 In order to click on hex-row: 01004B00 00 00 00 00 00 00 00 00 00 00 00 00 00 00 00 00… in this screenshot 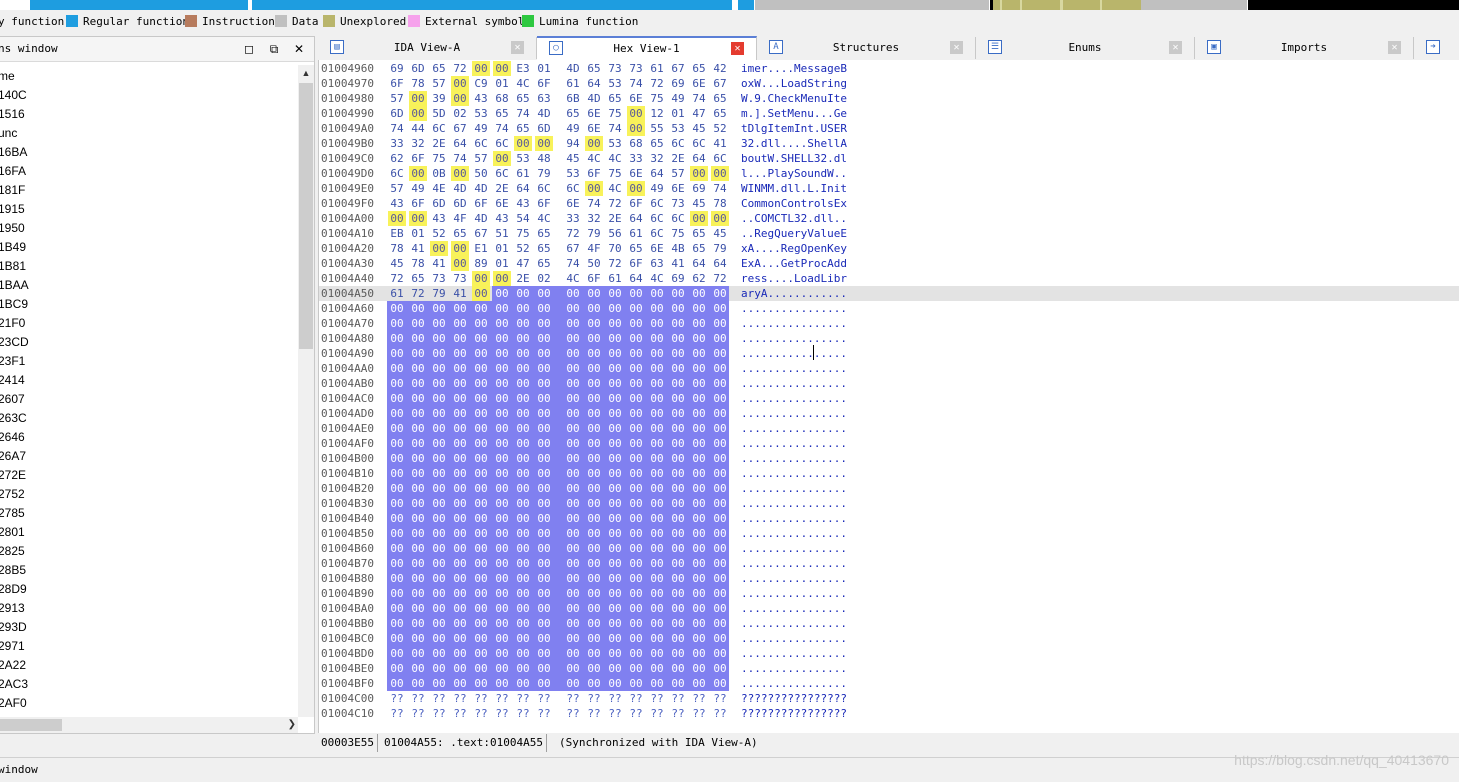, I will do `click(889, 458)`.